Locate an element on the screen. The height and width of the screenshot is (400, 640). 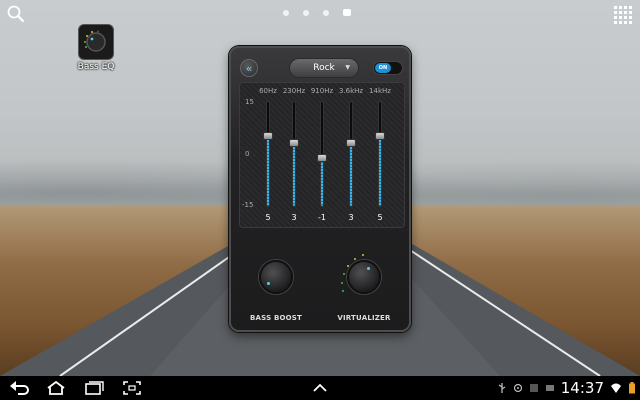
preset-value: Rock is located at coordinates (324, 68).